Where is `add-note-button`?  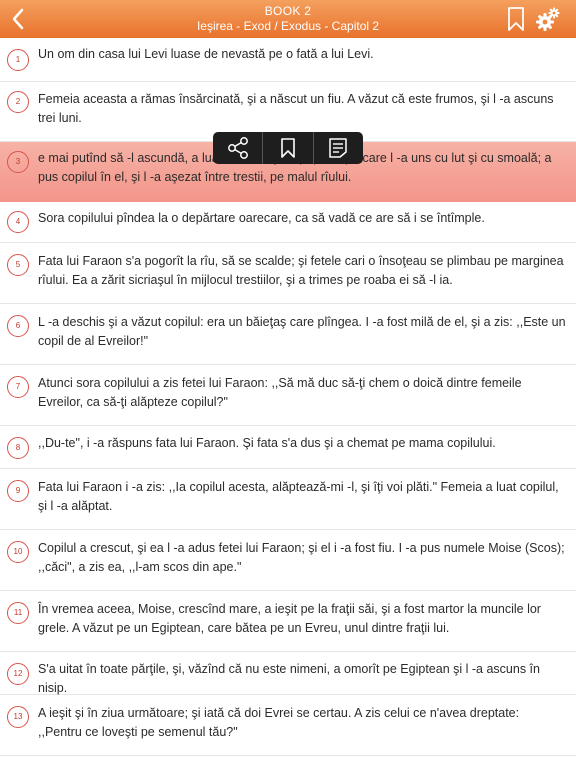
add-note-button is located at coordinates (338, 148).